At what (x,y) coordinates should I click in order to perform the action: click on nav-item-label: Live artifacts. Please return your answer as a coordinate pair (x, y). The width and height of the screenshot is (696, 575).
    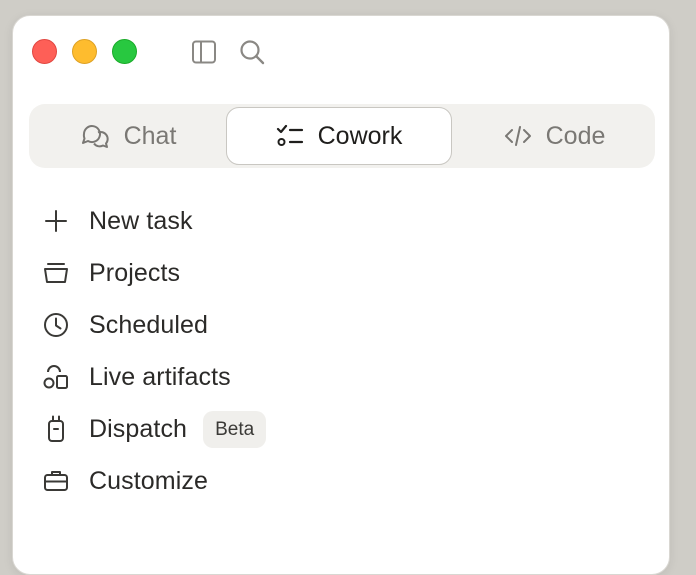
    Looking at the image, I should click on (160, 376).